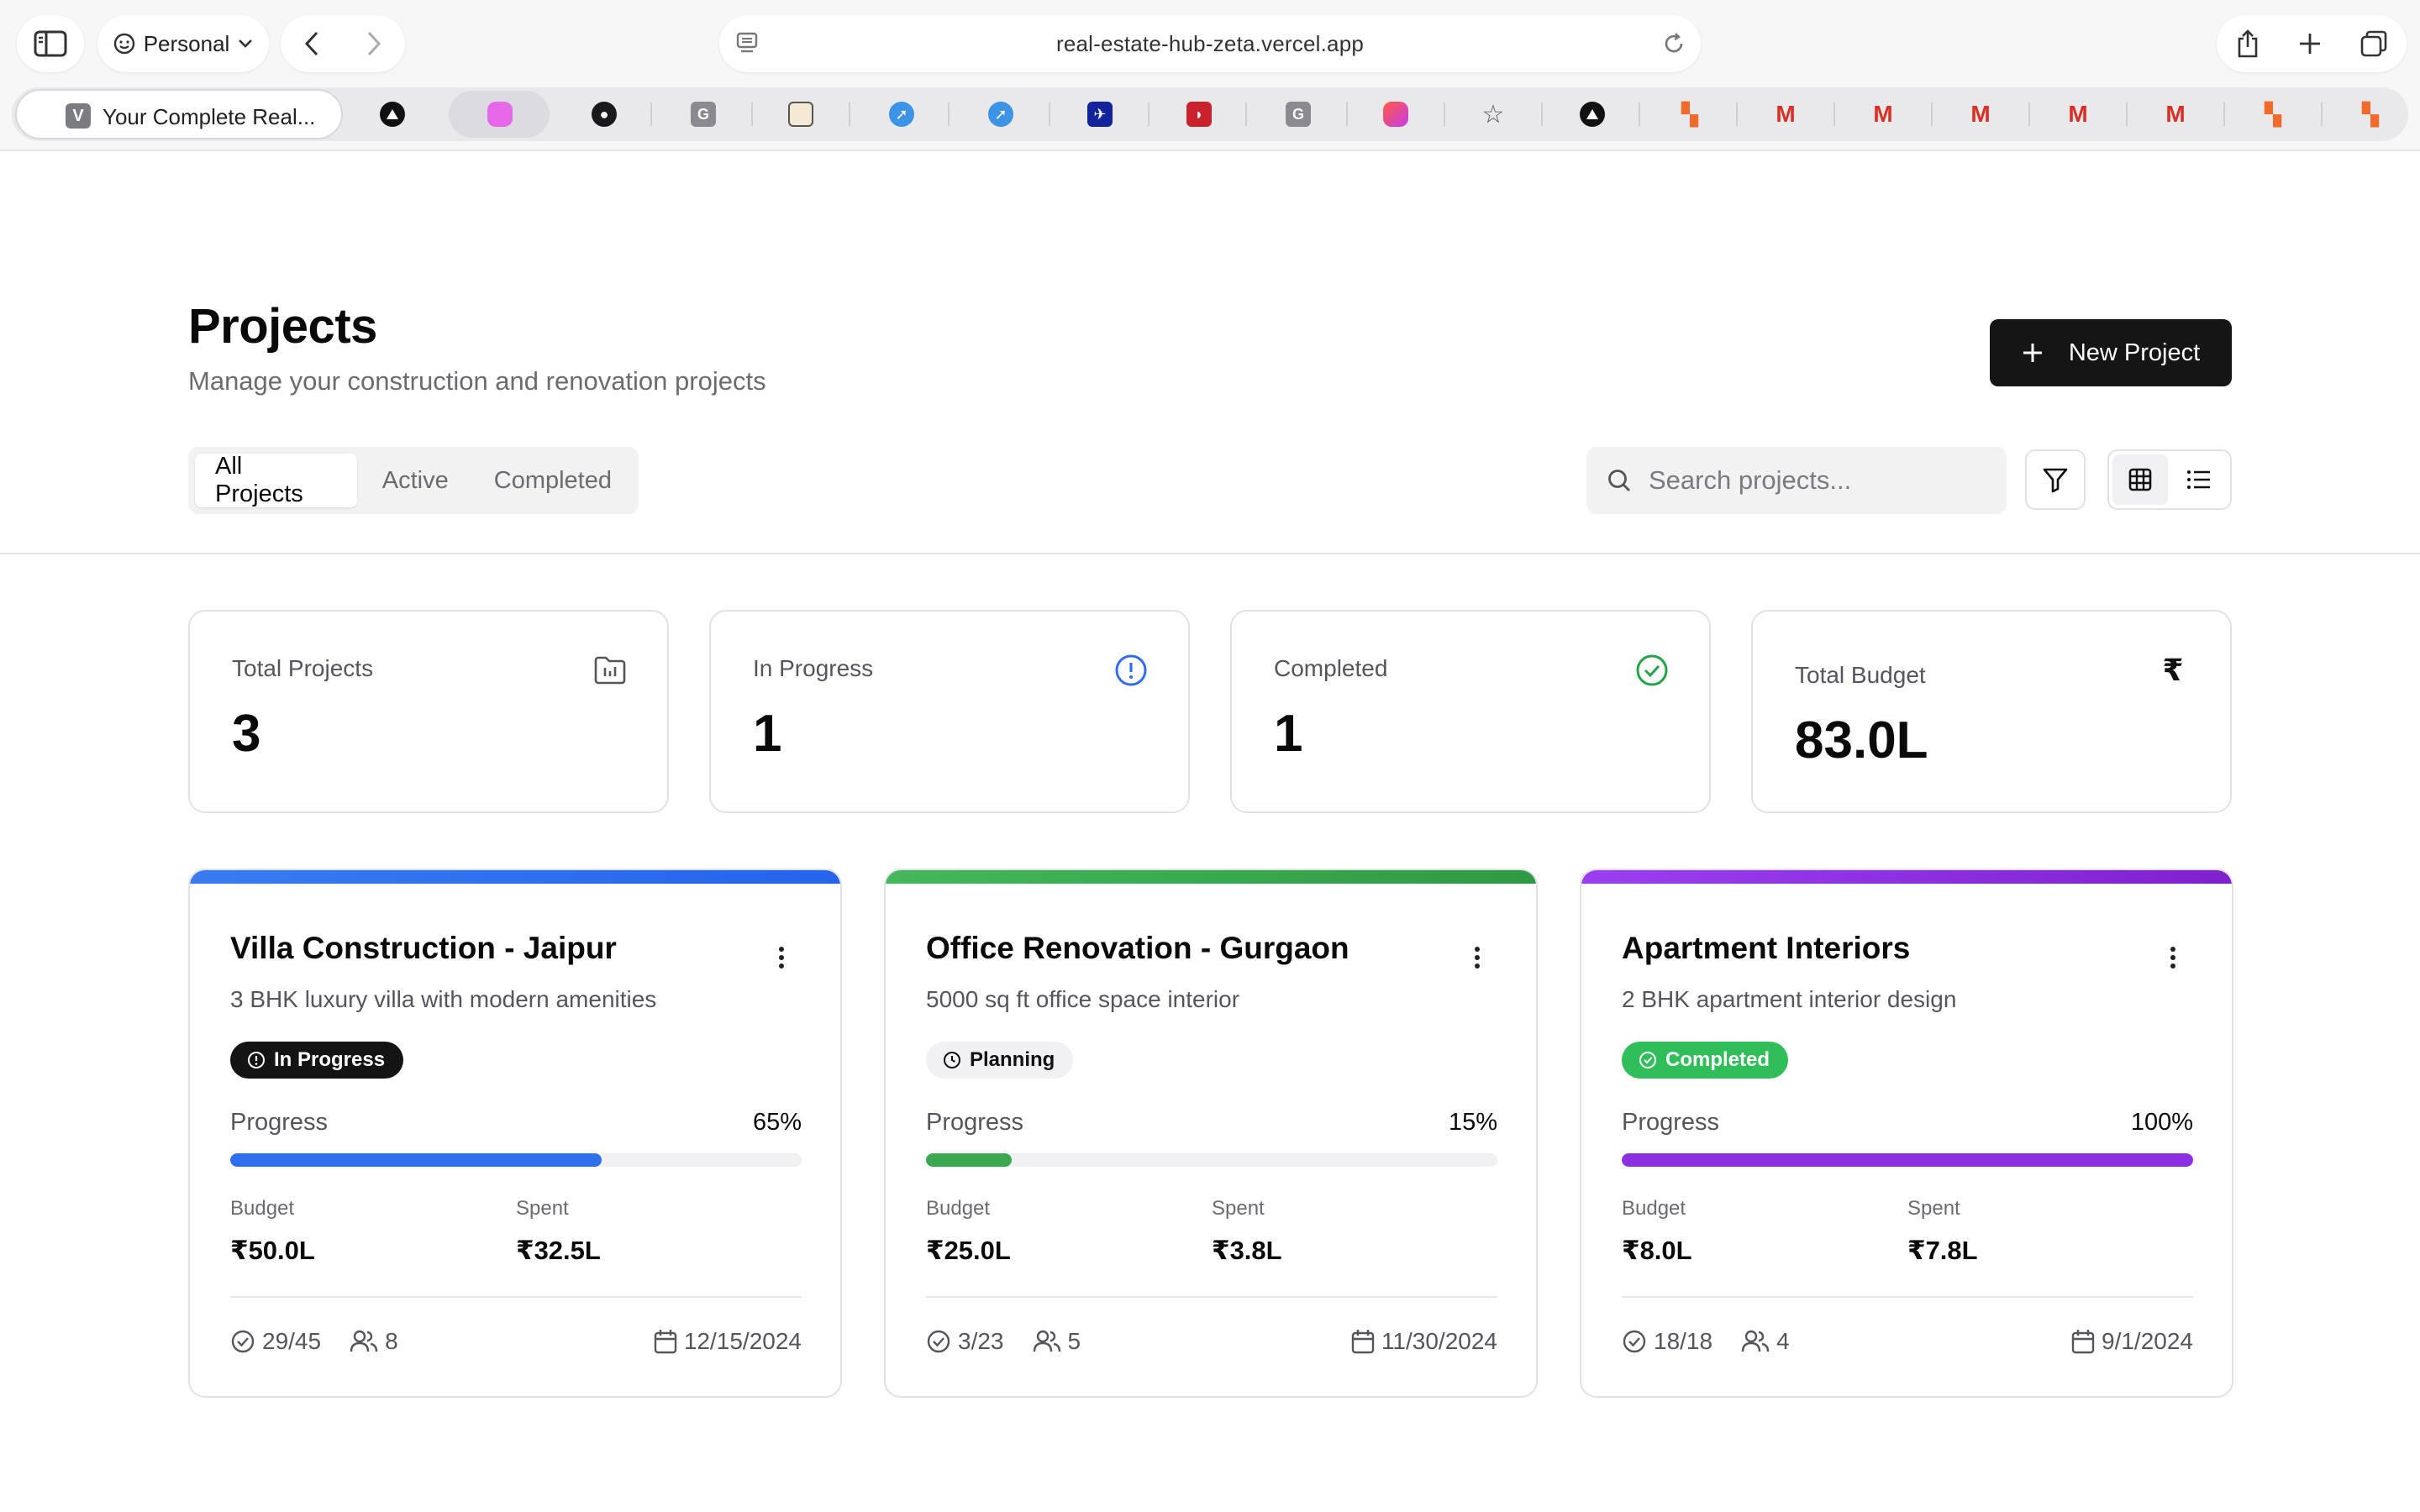 The image size is (2420, 1512). What do you see at coordinates (747, 43) in the screenshot?
I see `page-settings-icon` at bounding box center [747, 43].